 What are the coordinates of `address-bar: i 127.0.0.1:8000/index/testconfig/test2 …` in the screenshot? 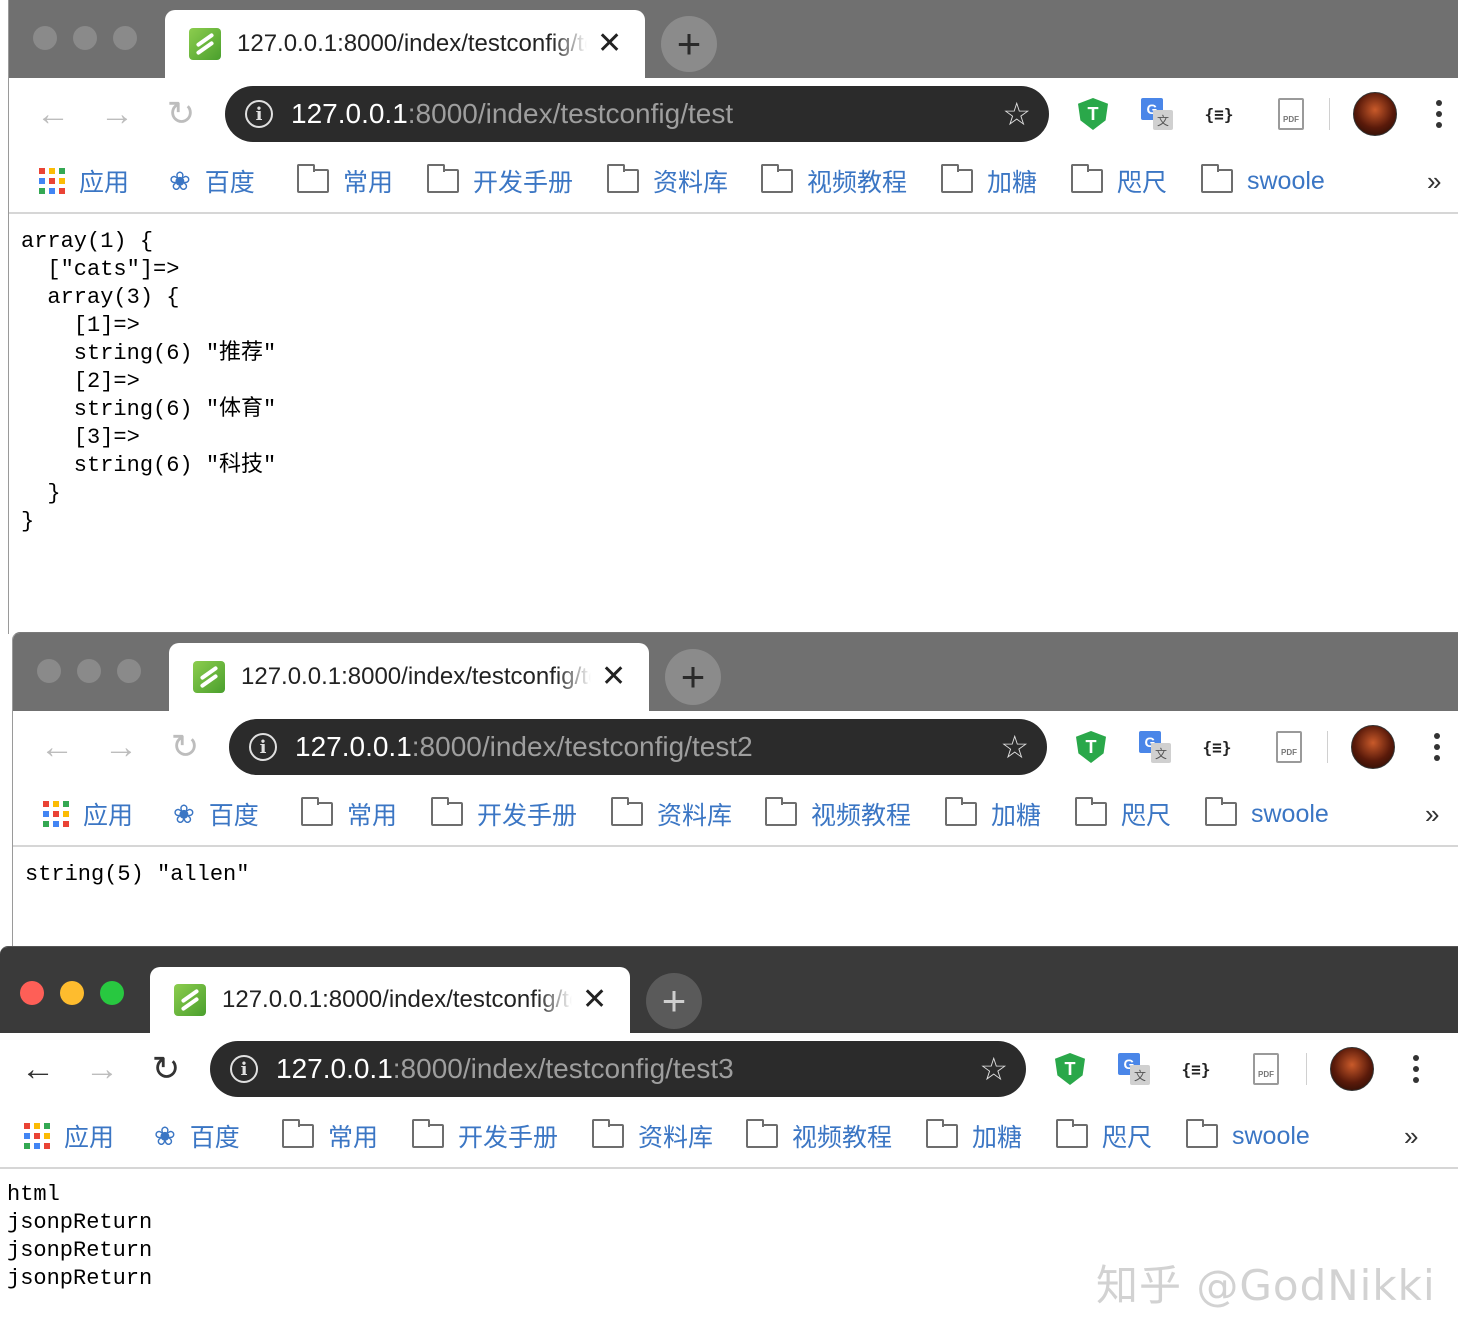 It's located at (638, 747).